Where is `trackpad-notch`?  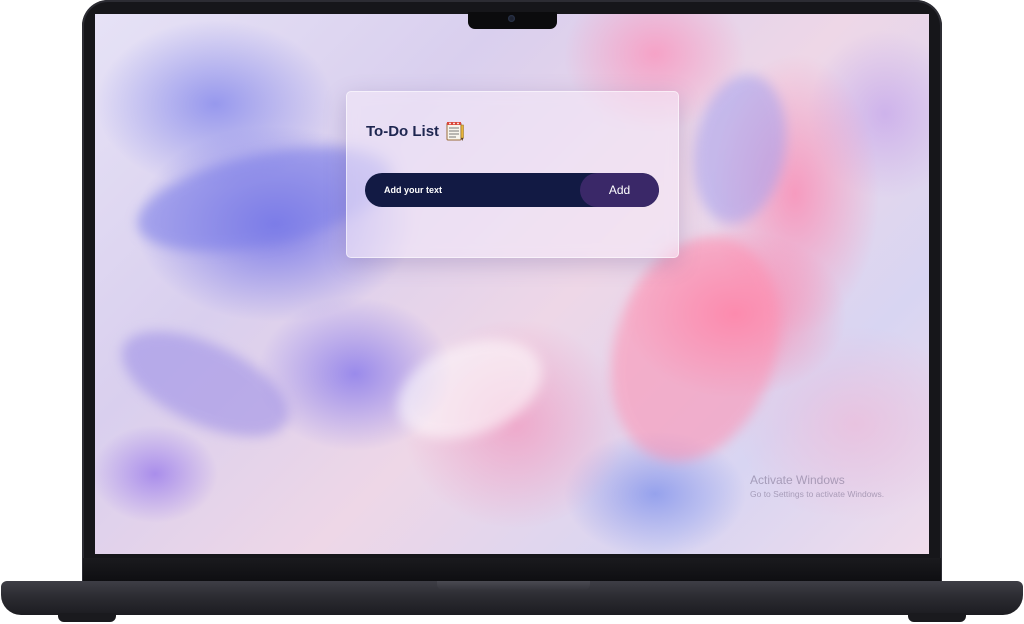 trackpad-notch is located at coordinates (513, 585).